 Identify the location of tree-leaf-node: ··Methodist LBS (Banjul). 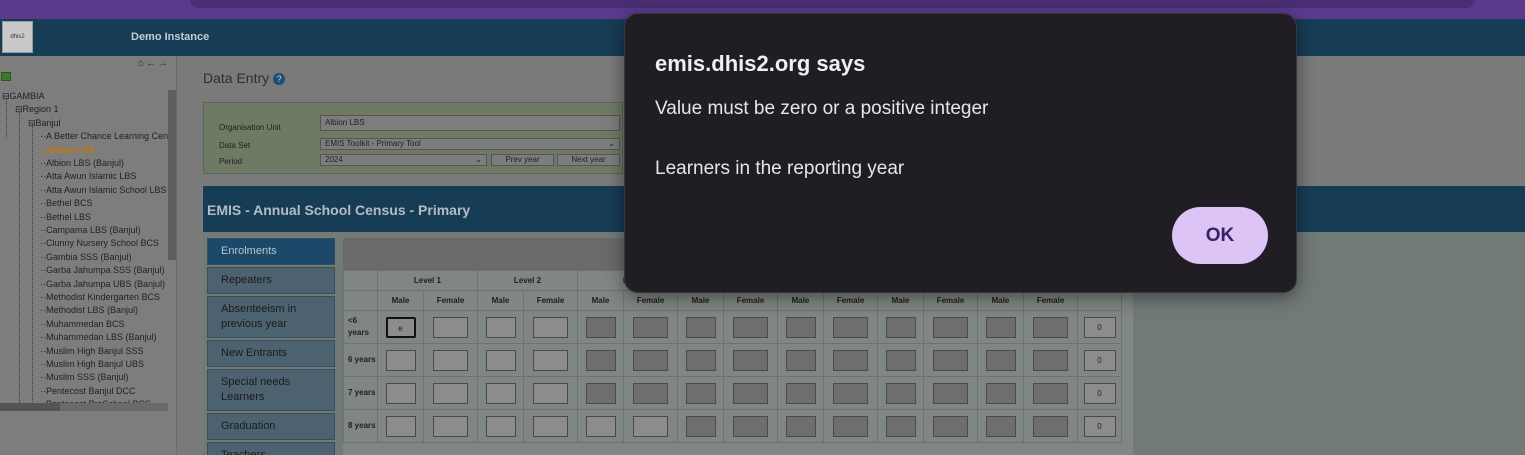
(89, 310).